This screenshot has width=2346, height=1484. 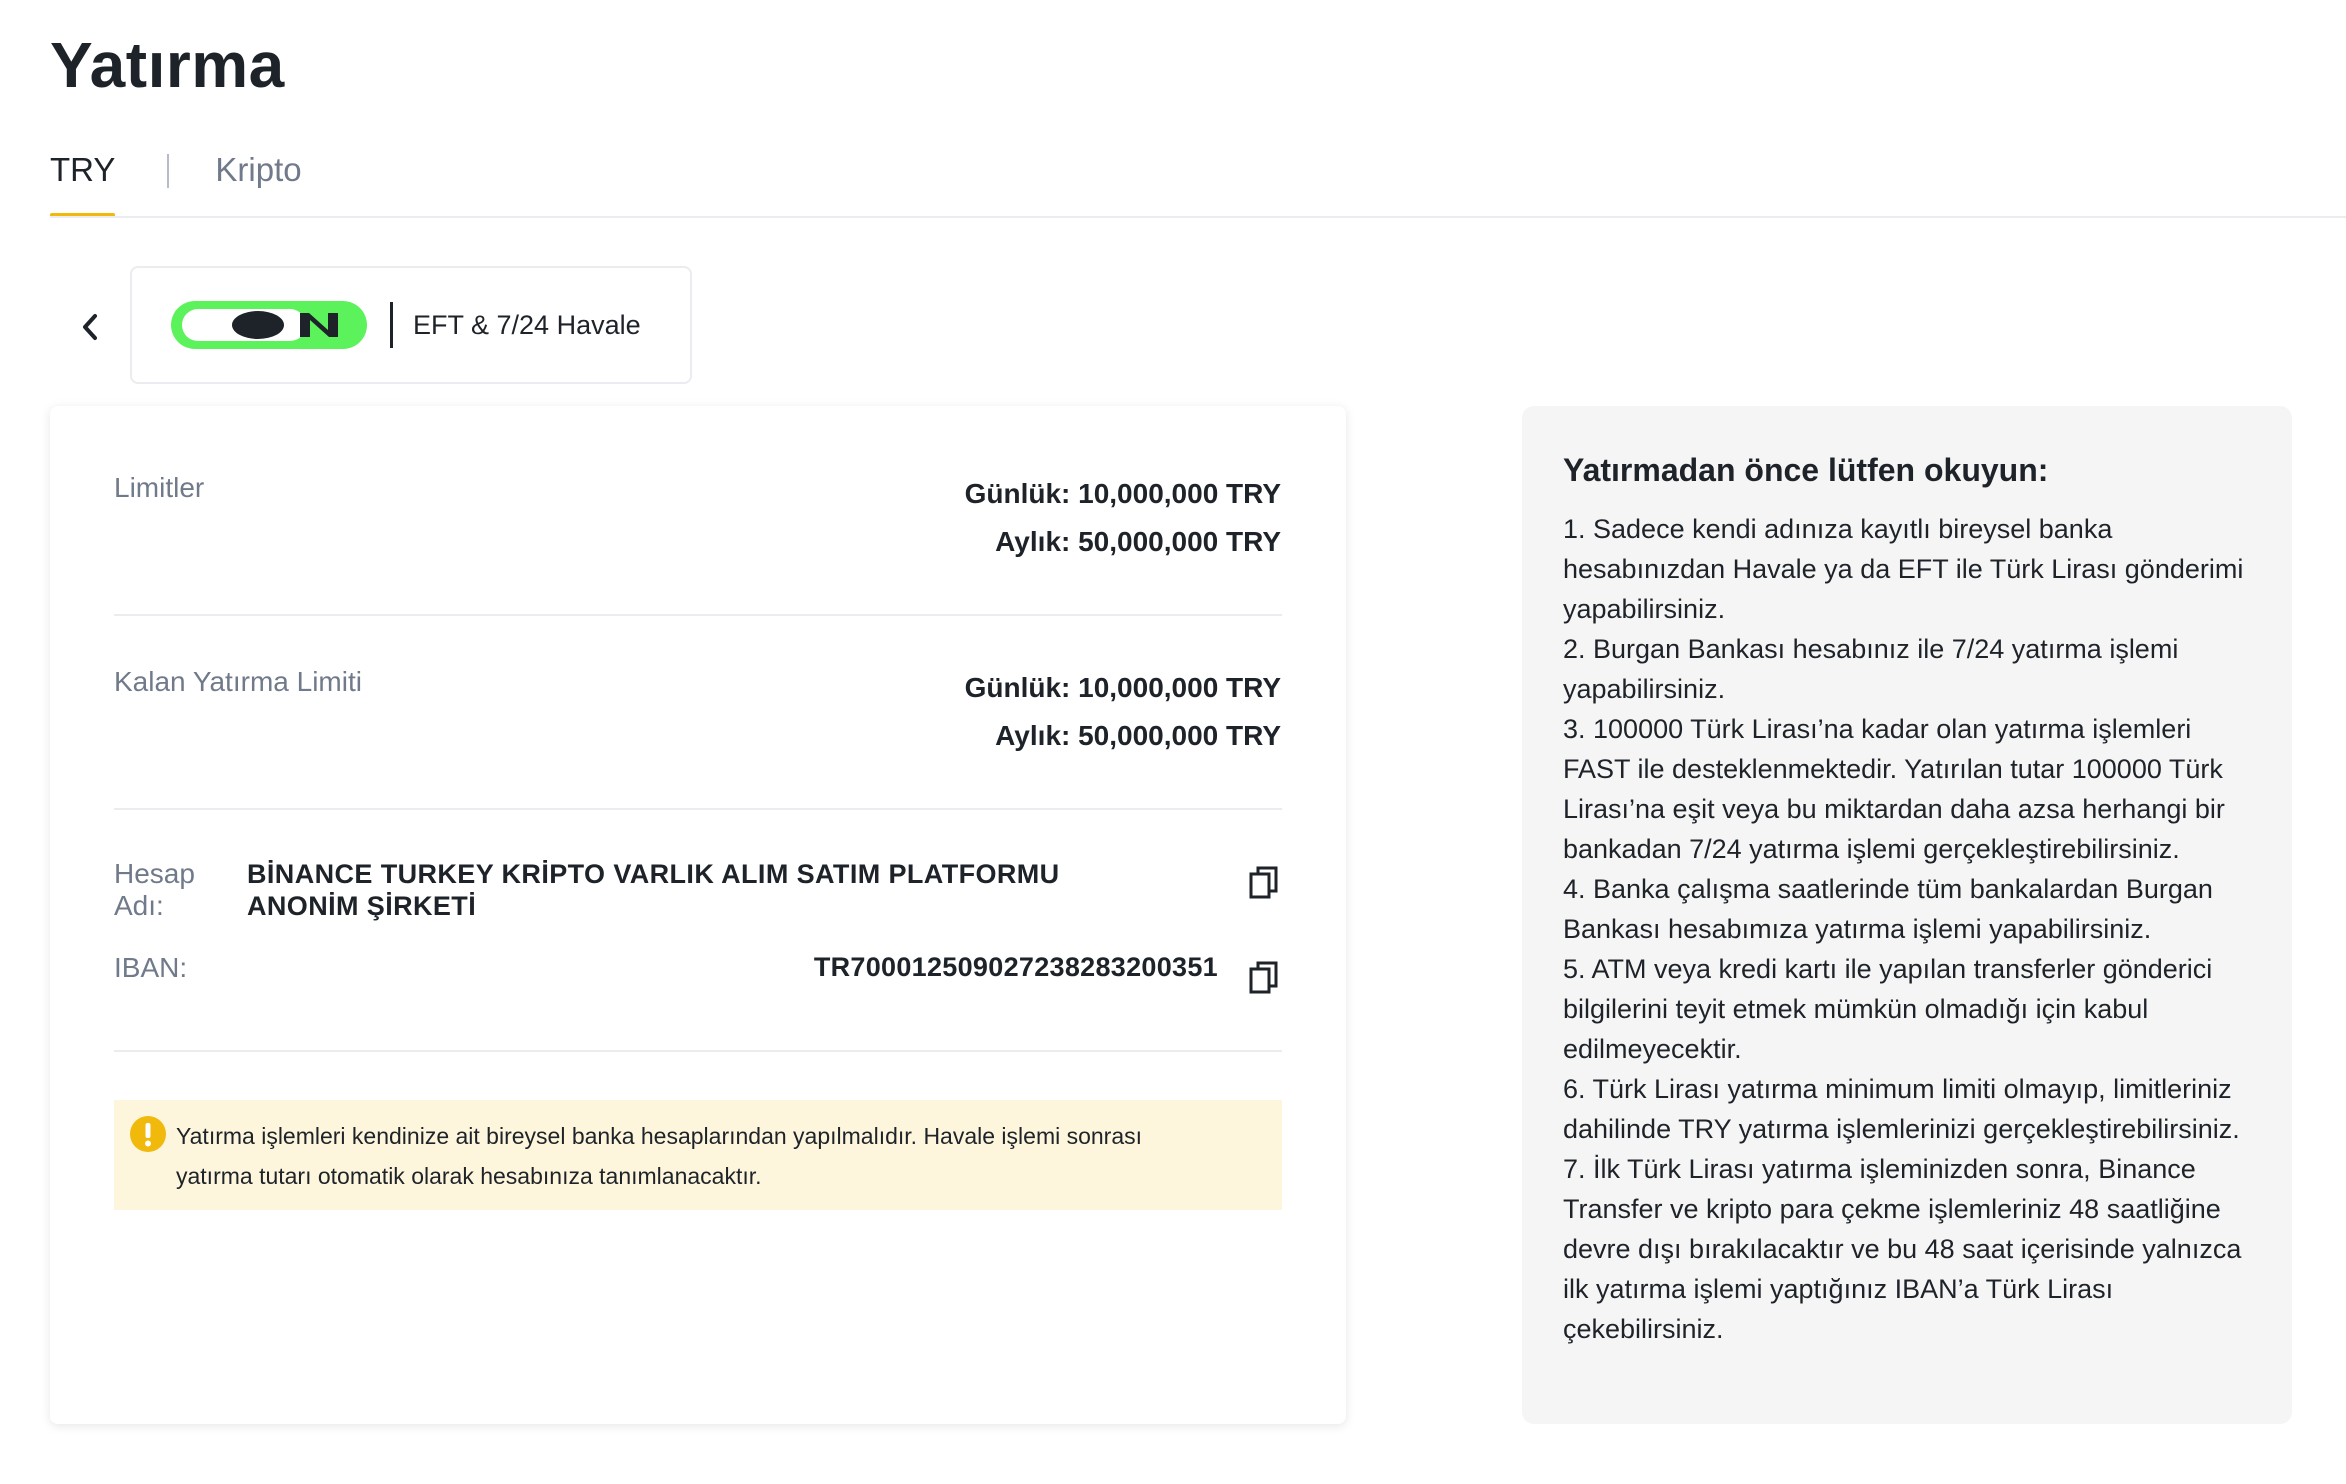 What do you see at coordinates (391, 325) in the screenshot?
I see `method-divider` at bounding box center [391, 325].